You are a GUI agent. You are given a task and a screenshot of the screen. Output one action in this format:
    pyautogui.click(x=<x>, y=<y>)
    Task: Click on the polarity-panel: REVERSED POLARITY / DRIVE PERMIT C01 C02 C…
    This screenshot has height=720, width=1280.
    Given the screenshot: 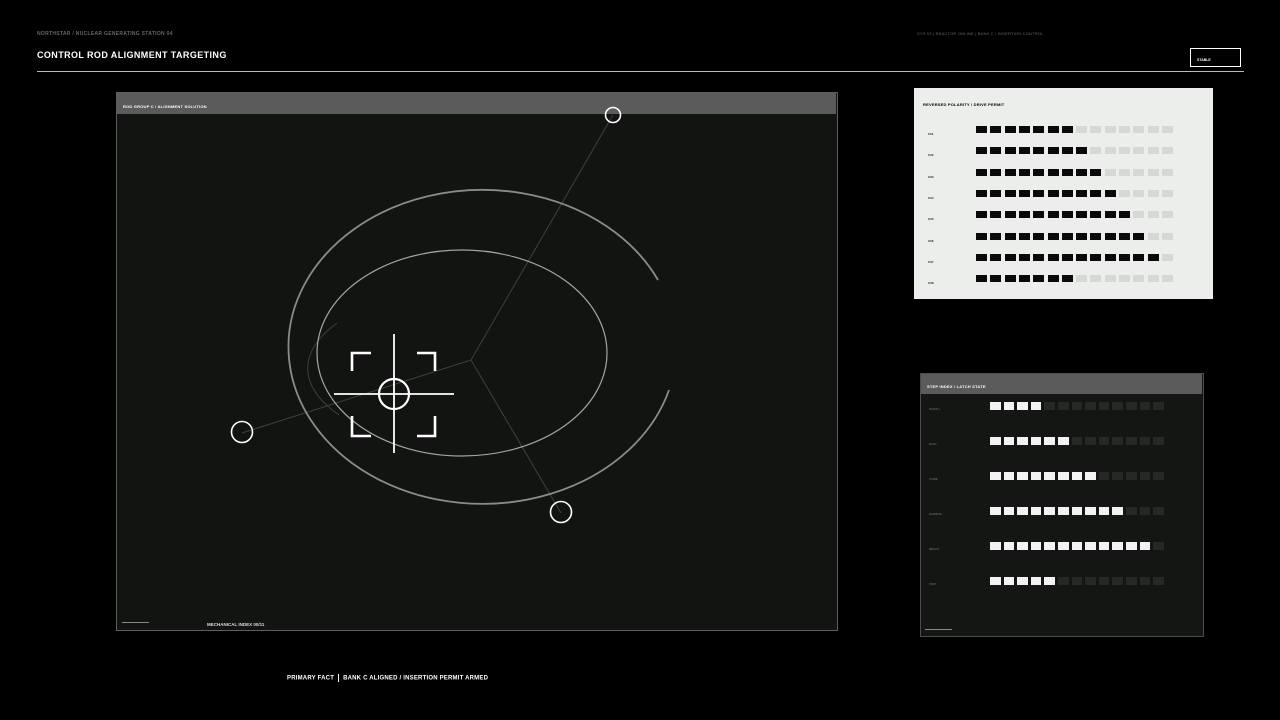 What is the action you would take?
    pyautogui.click(x=1063, y=193)
    